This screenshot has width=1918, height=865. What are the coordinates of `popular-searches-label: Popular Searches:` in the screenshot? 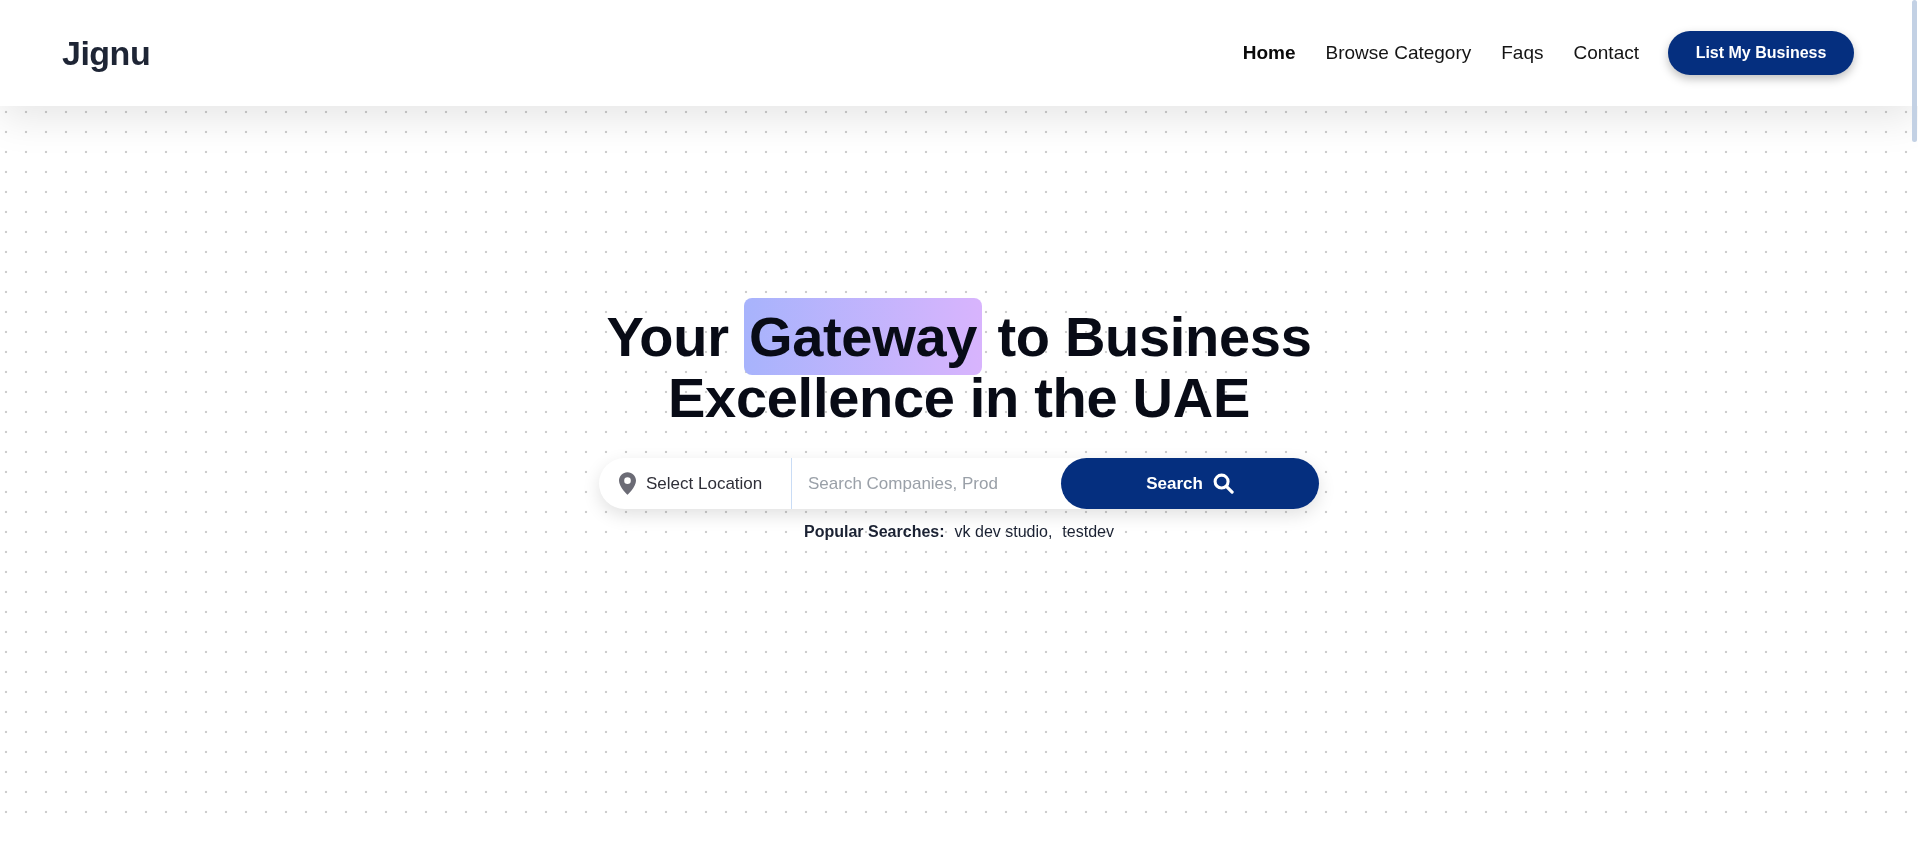 It's located at (874, 532).